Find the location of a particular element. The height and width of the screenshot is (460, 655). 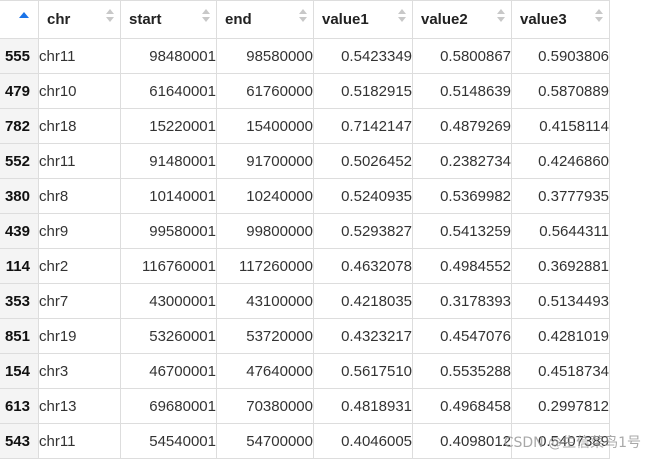

end-cell: 53720000 is located at coordinates (265, 336).